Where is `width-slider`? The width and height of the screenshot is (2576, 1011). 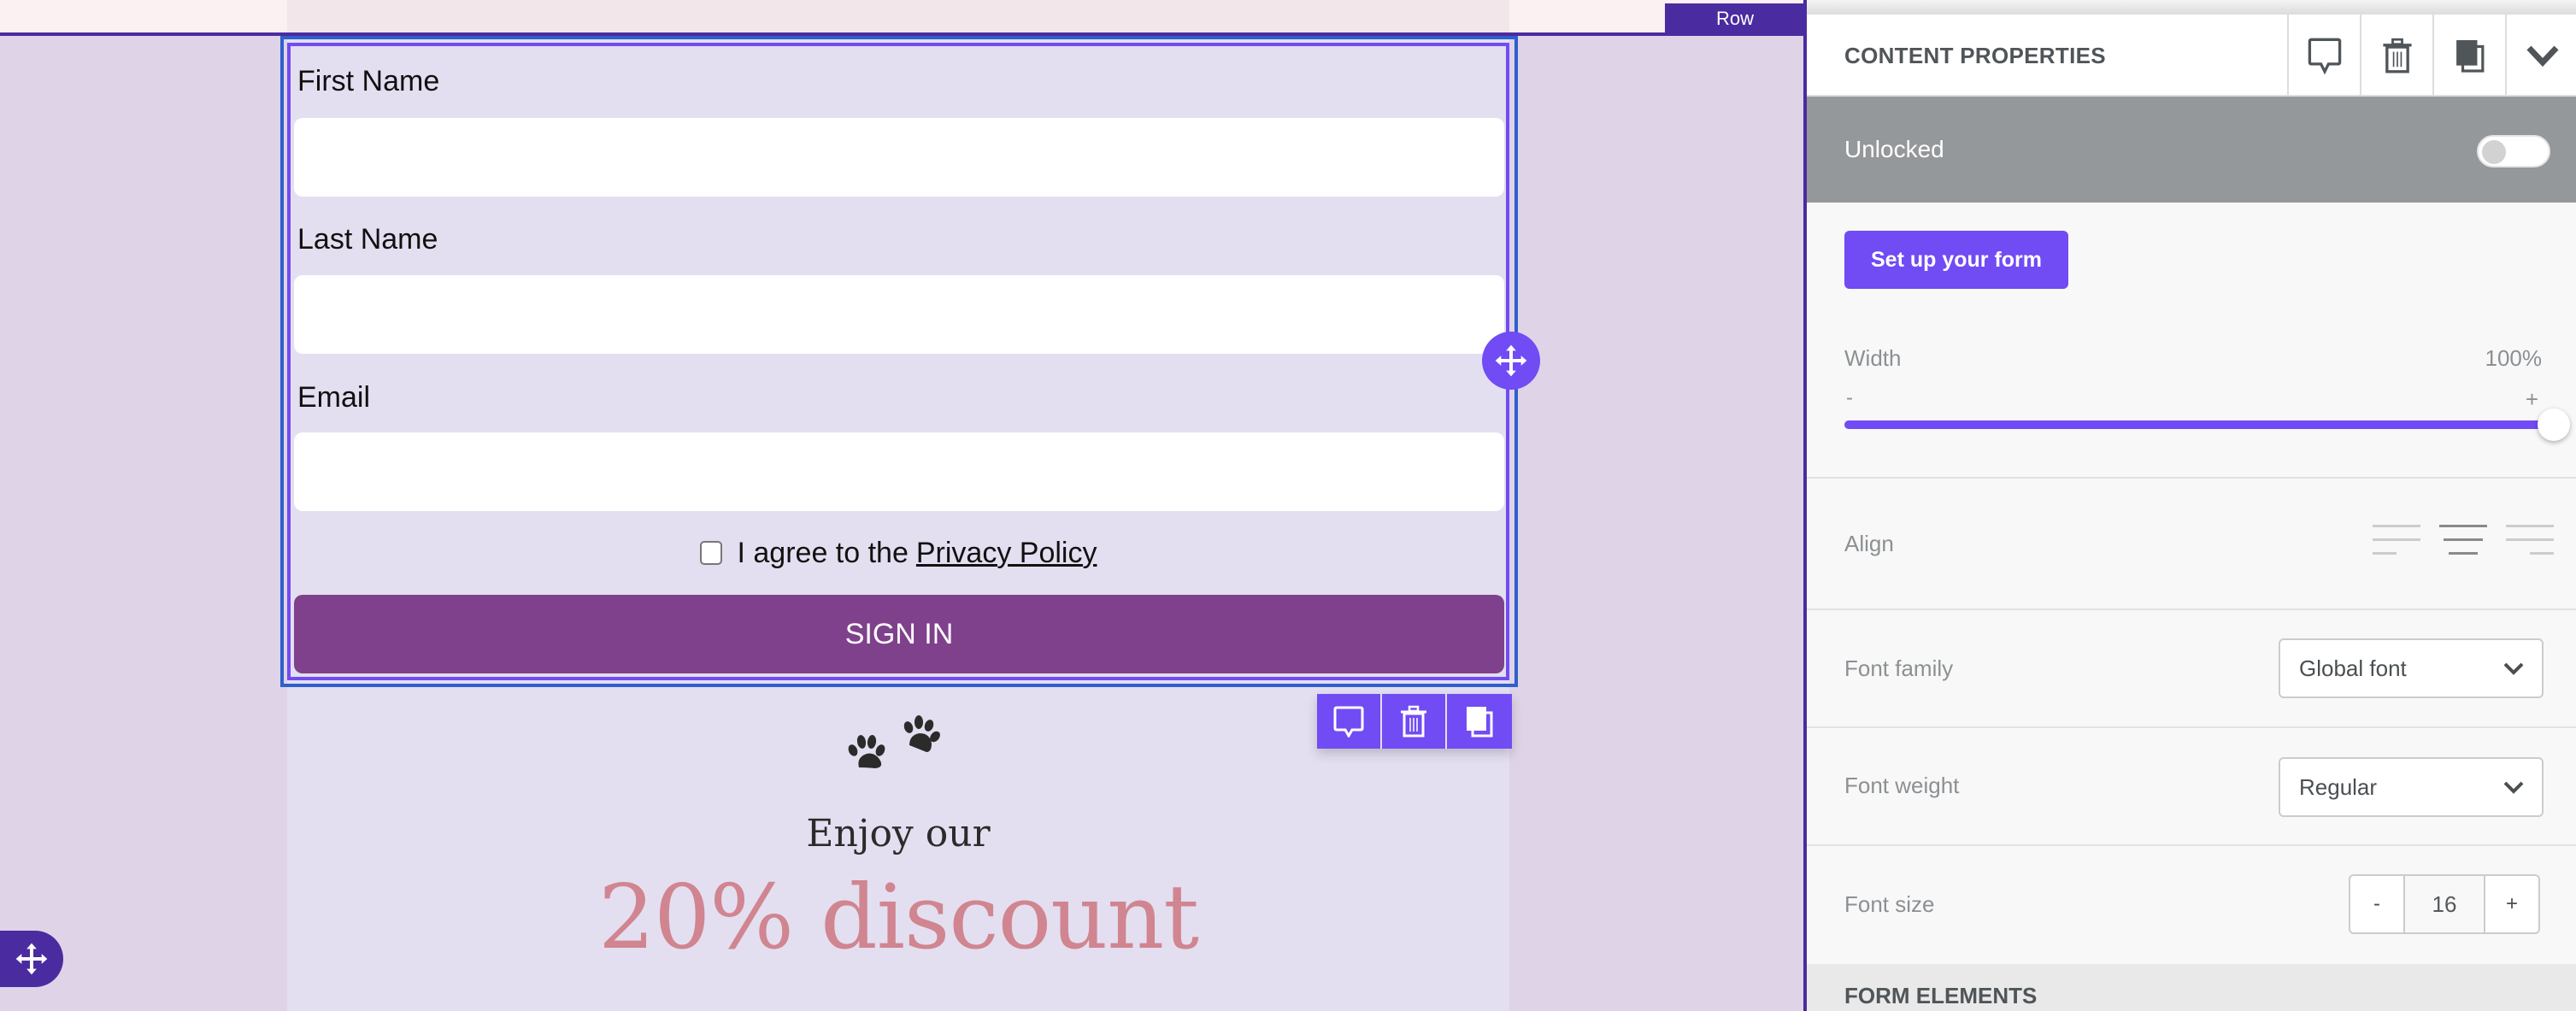
width-slider is located at coordinates (2207, 425).